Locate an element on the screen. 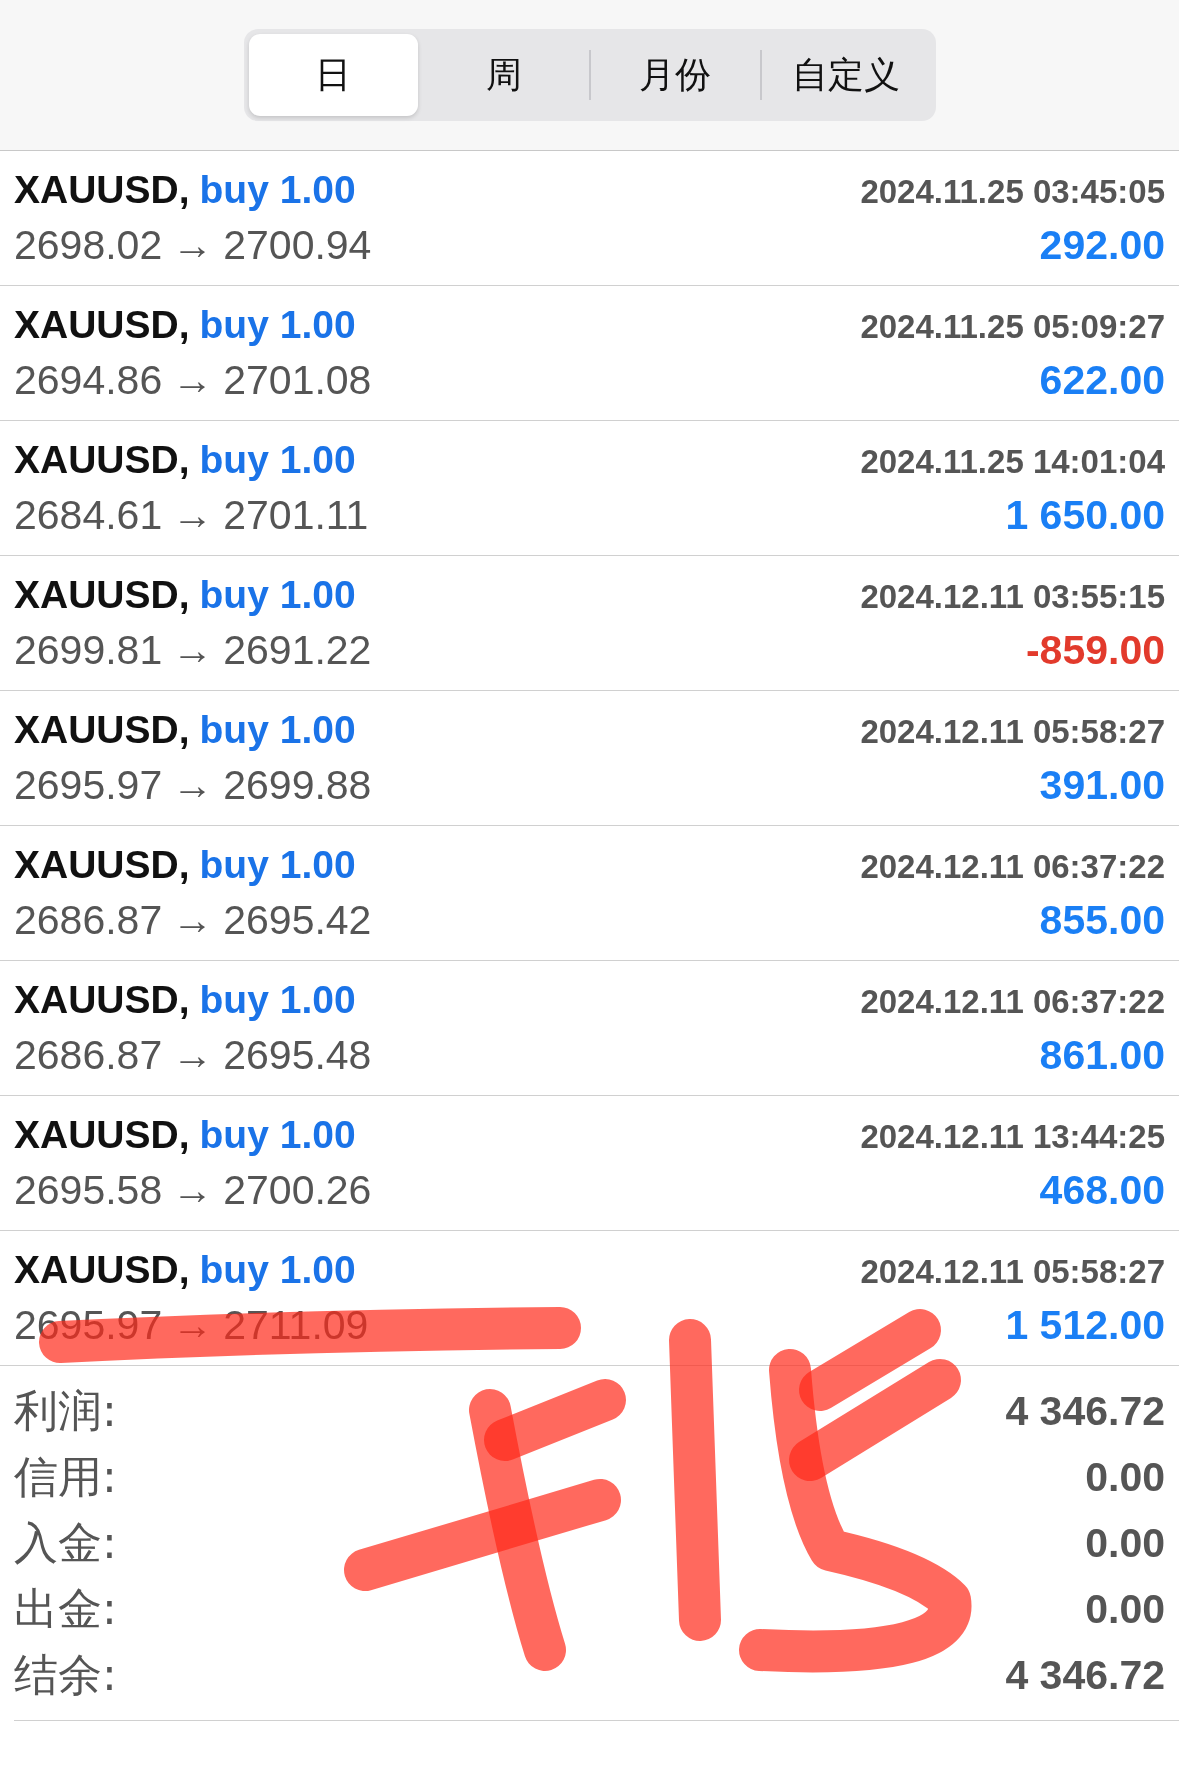 Image resolution: width=1179 pixels, height=1792 pixels. open-price: 2695.97 is located at coordinates (88, 785).